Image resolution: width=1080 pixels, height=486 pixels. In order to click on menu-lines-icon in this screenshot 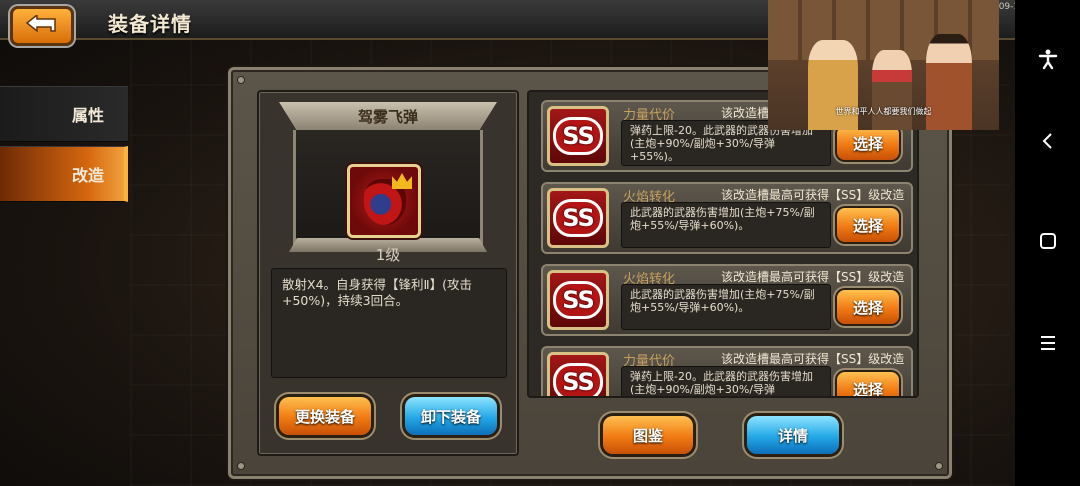, I will do `click(1048, 343)`.